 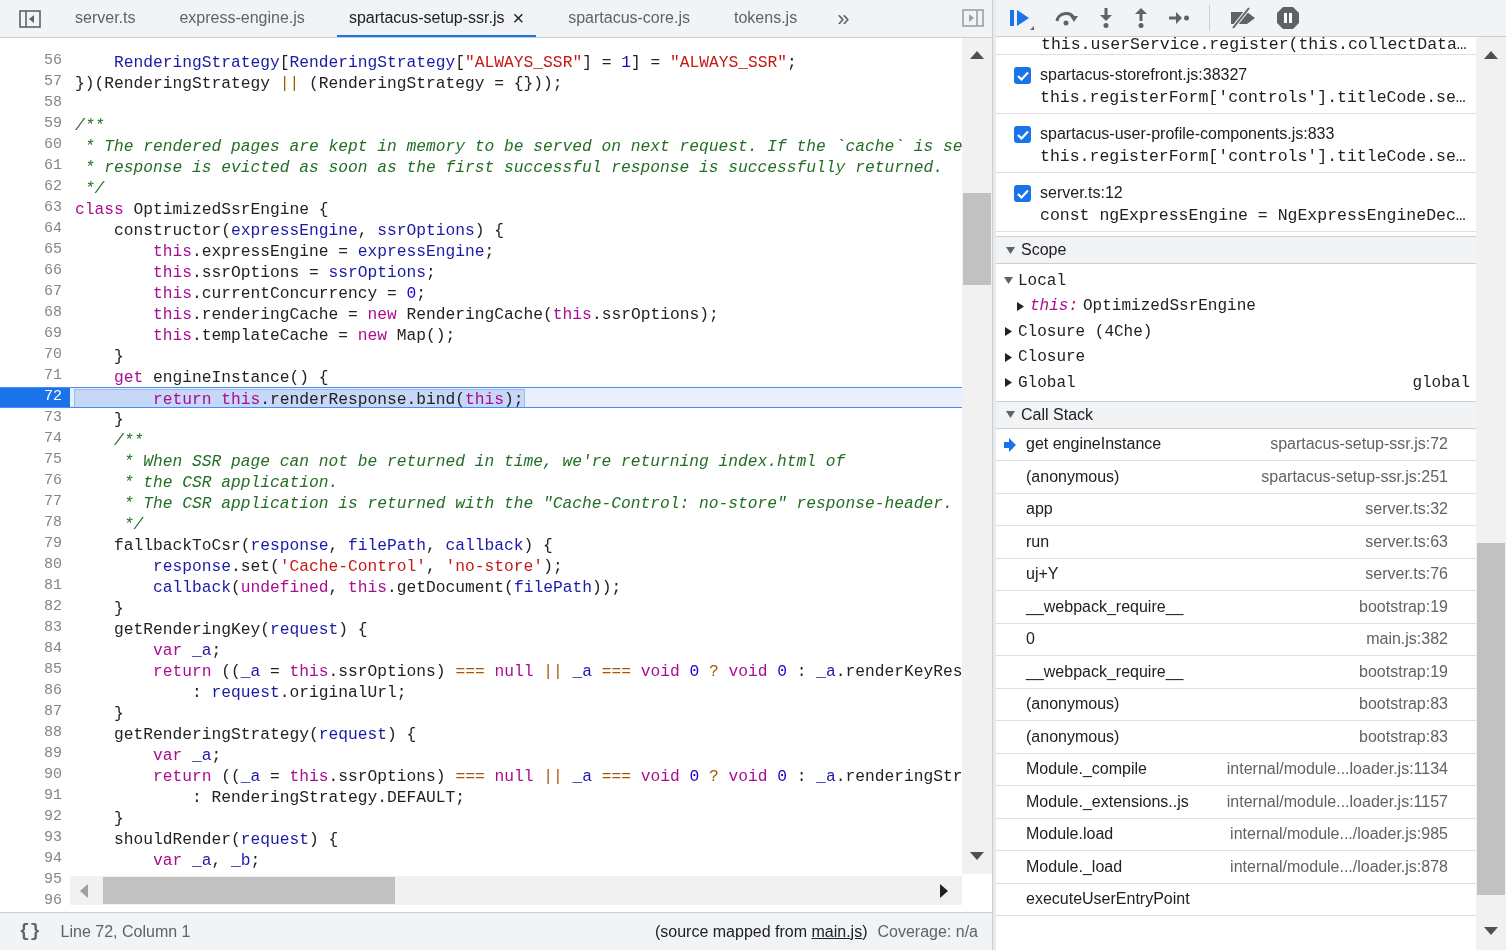 What do you see at coordinates (1288, 18) in the screenshot?
I see `pause-on-exceptions-icon` at bounding box center [1288, 18].